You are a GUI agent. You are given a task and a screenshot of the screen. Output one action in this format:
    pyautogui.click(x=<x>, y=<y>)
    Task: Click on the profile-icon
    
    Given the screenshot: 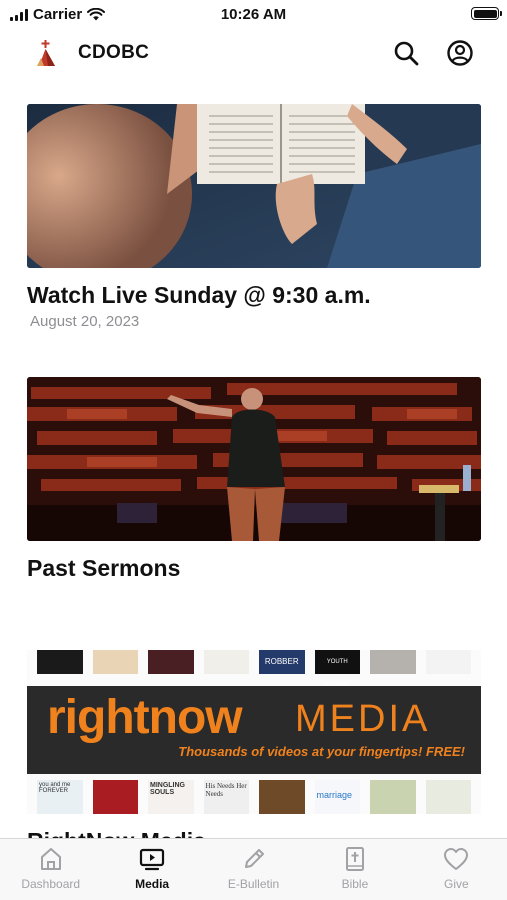 What is the action you would take?
    pyautogui.click(x=460, y=53)
    